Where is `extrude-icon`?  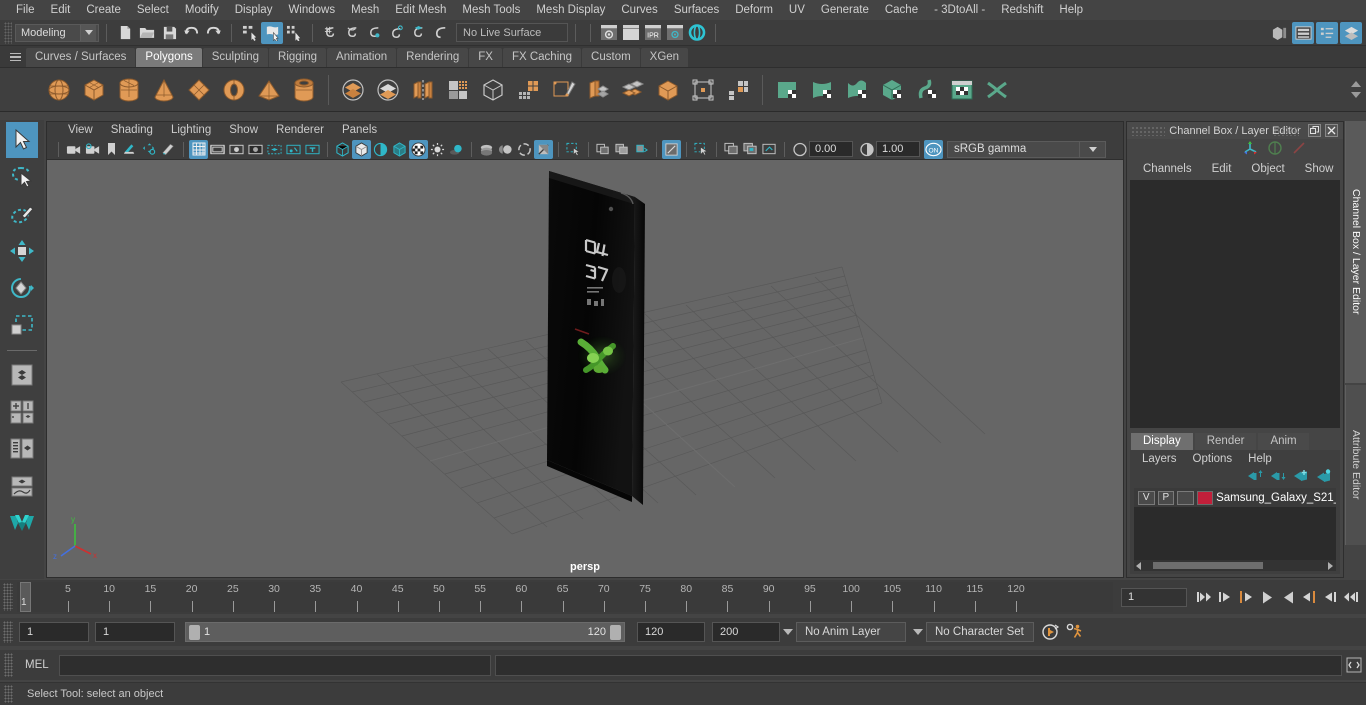 extrude-icon is located at coordinates (598, 90).